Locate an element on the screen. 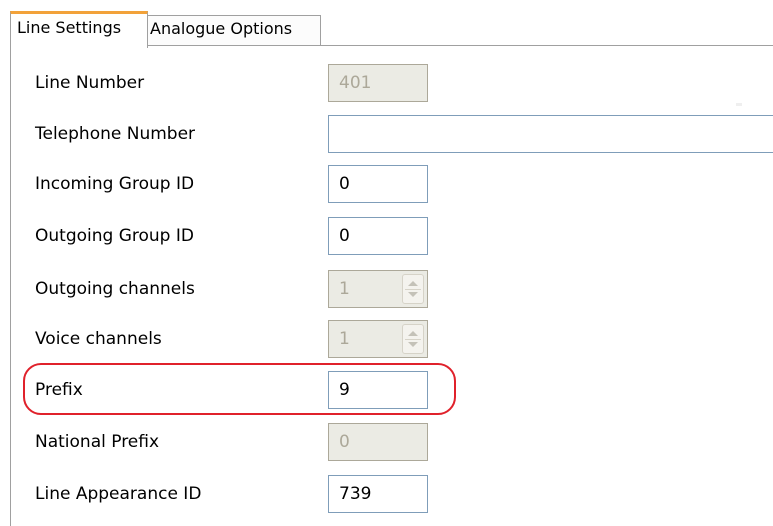 The width and height of the screenshot is (773, 526). outgoing-channels-row: Outgoing channels 1 is located at coordinates (392, 289).